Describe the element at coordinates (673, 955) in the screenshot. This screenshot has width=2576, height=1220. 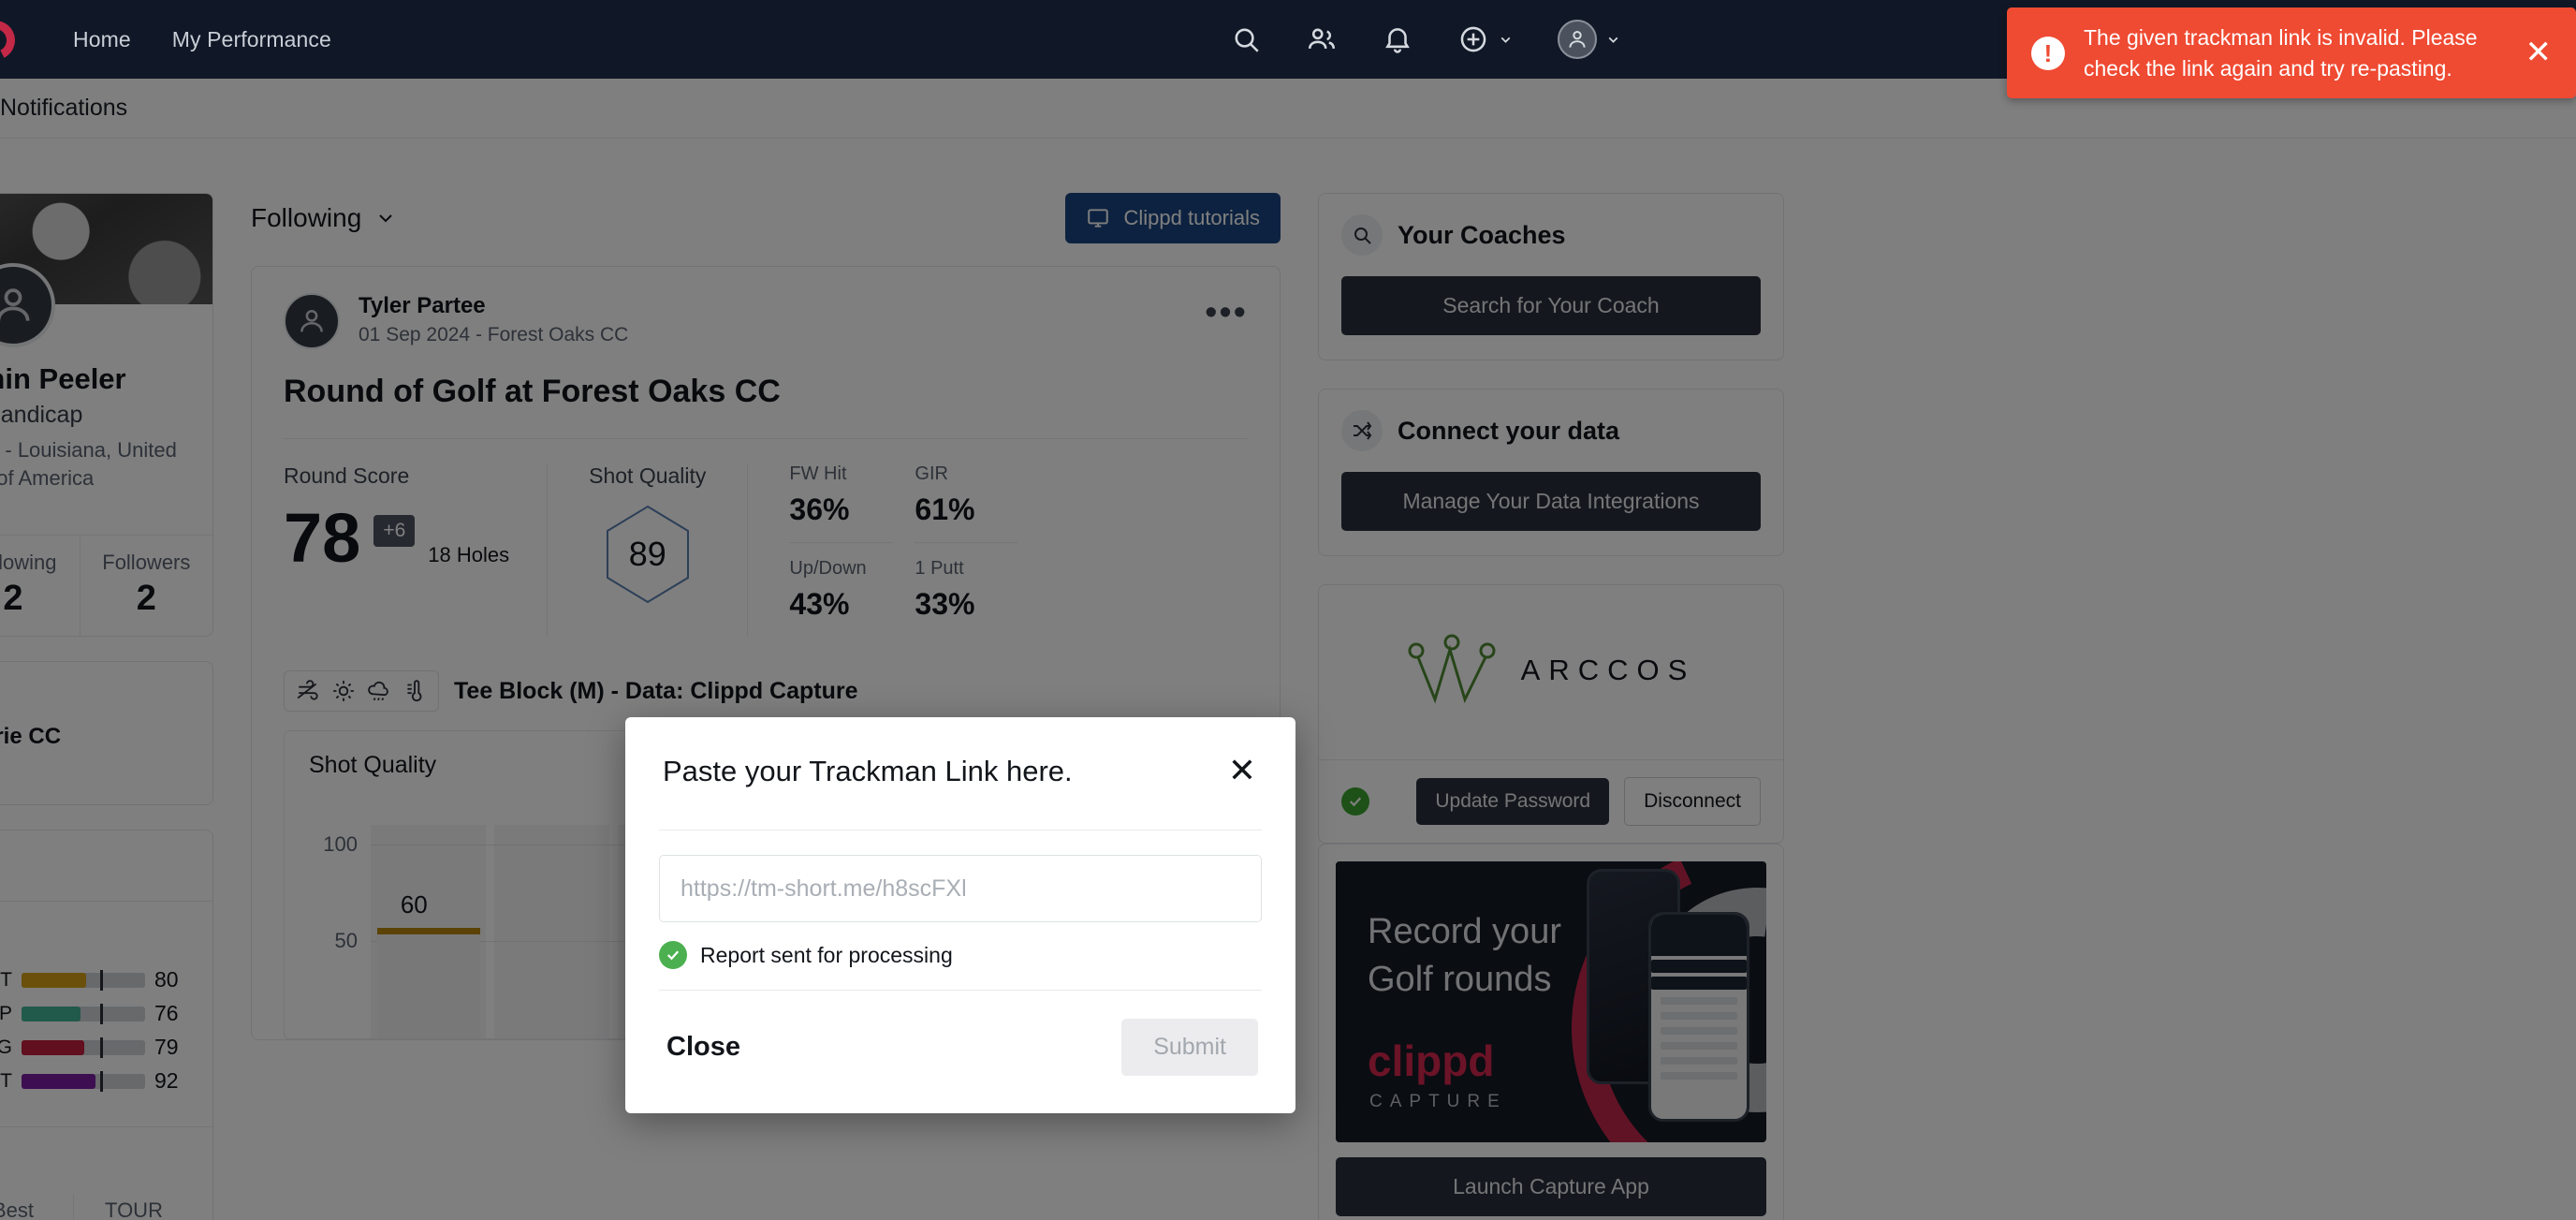
I see `check-circle-icon` at that location.